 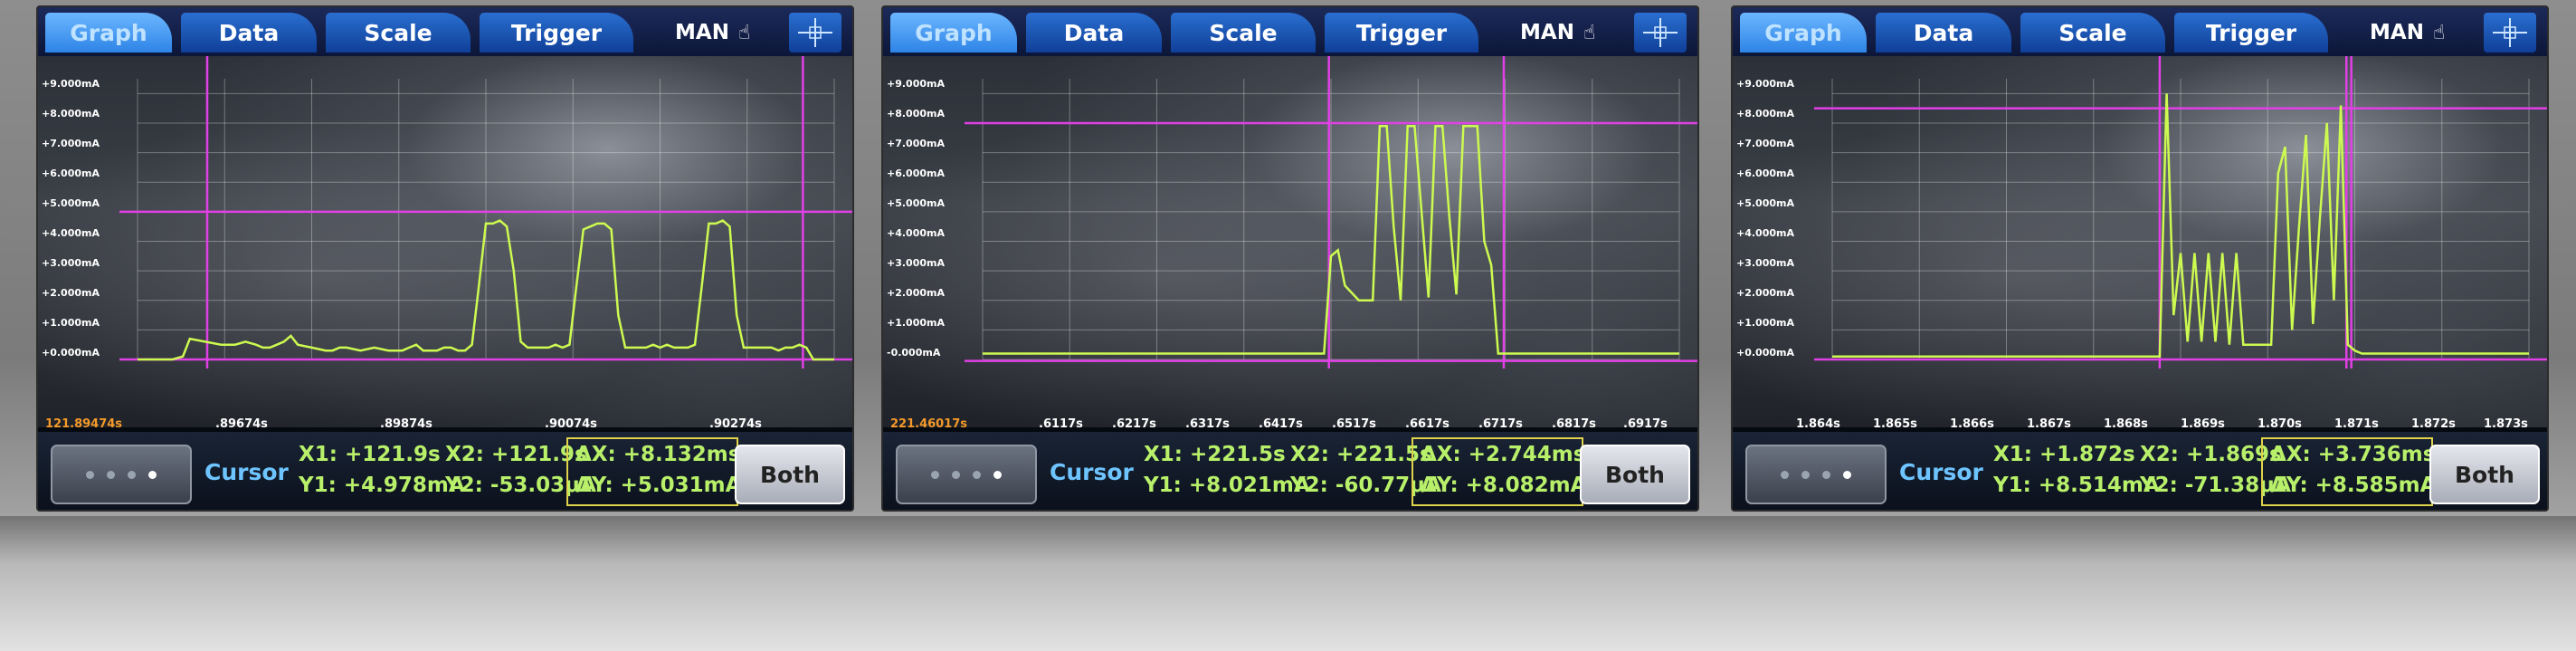 I want to click on x-tick-label: .6517s, so click(x=1354, y=424).